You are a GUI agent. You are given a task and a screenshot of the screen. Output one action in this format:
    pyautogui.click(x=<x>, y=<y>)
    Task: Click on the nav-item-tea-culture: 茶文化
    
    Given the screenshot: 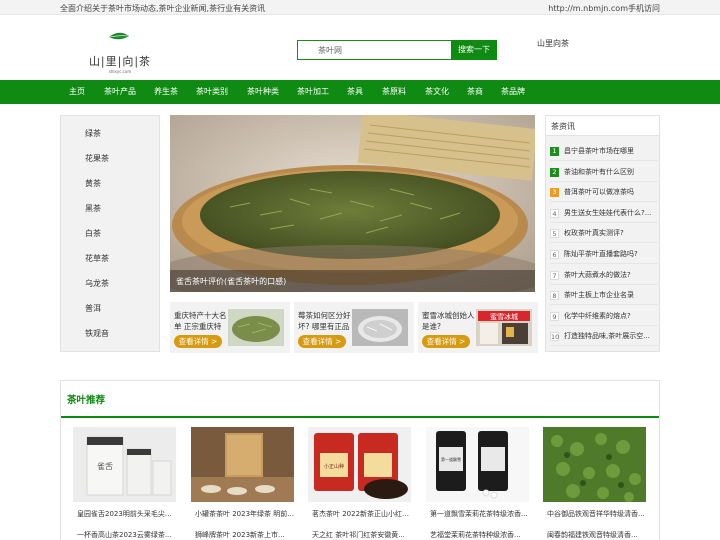 What is the action you would take?
    pyautogui.click(x=437, y=92)
    